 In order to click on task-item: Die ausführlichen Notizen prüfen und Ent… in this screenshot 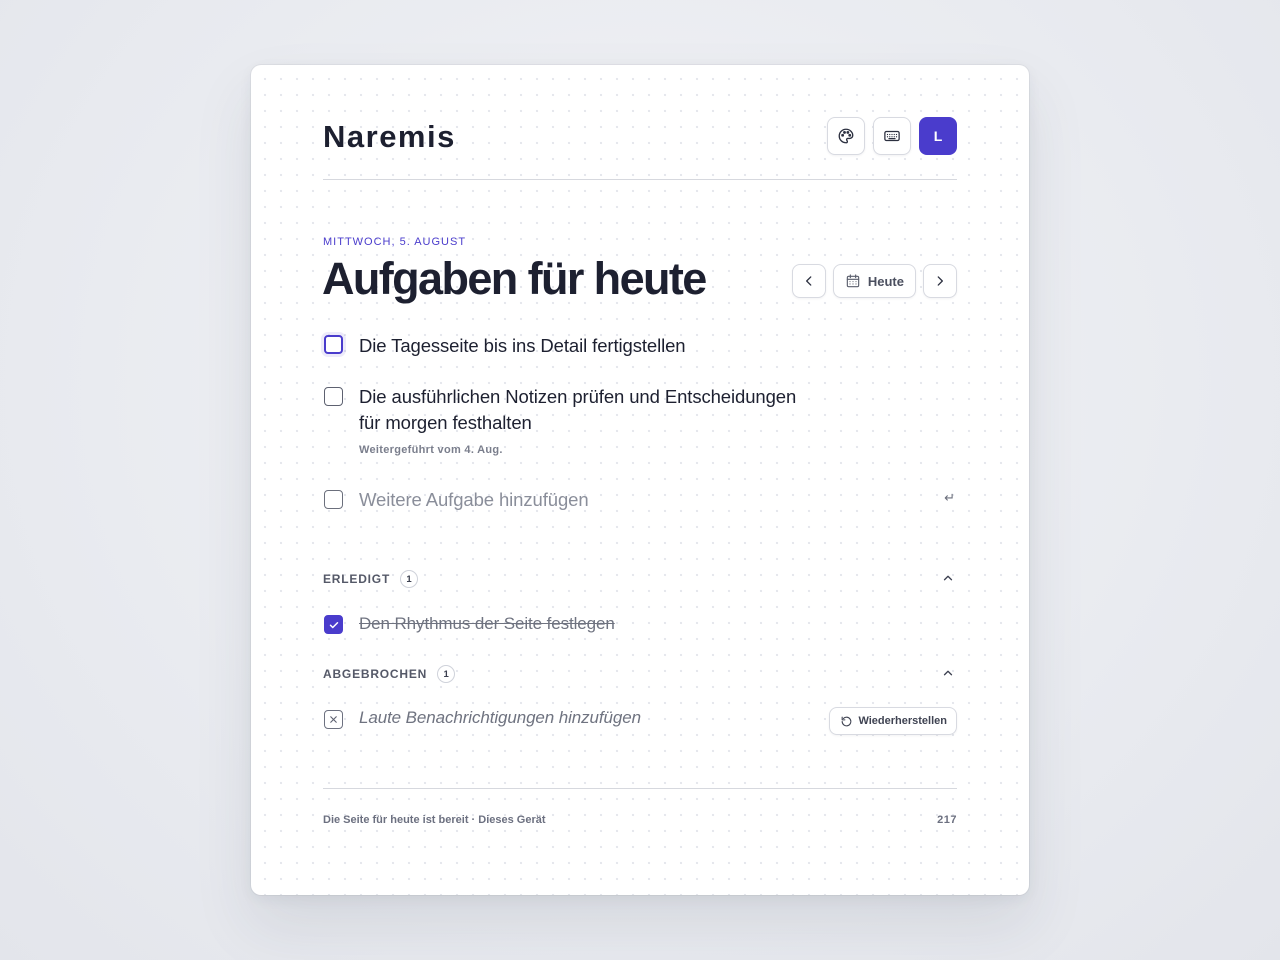, I will do `click(640, 421)`.